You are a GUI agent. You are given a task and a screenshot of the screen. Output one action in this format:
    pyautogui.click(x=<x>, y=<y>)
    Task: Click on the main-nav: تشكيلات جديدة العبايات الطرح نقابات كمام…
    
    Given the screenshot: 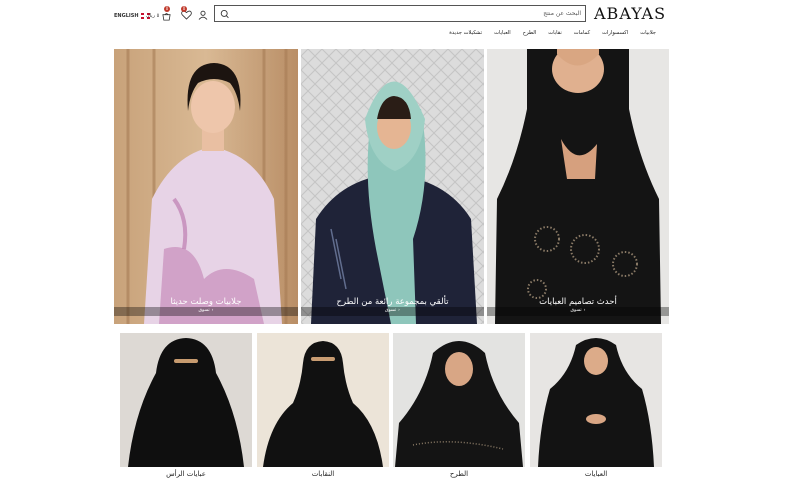 What is the action you would take?
    pyautogui.click(x=552, y=33)
    